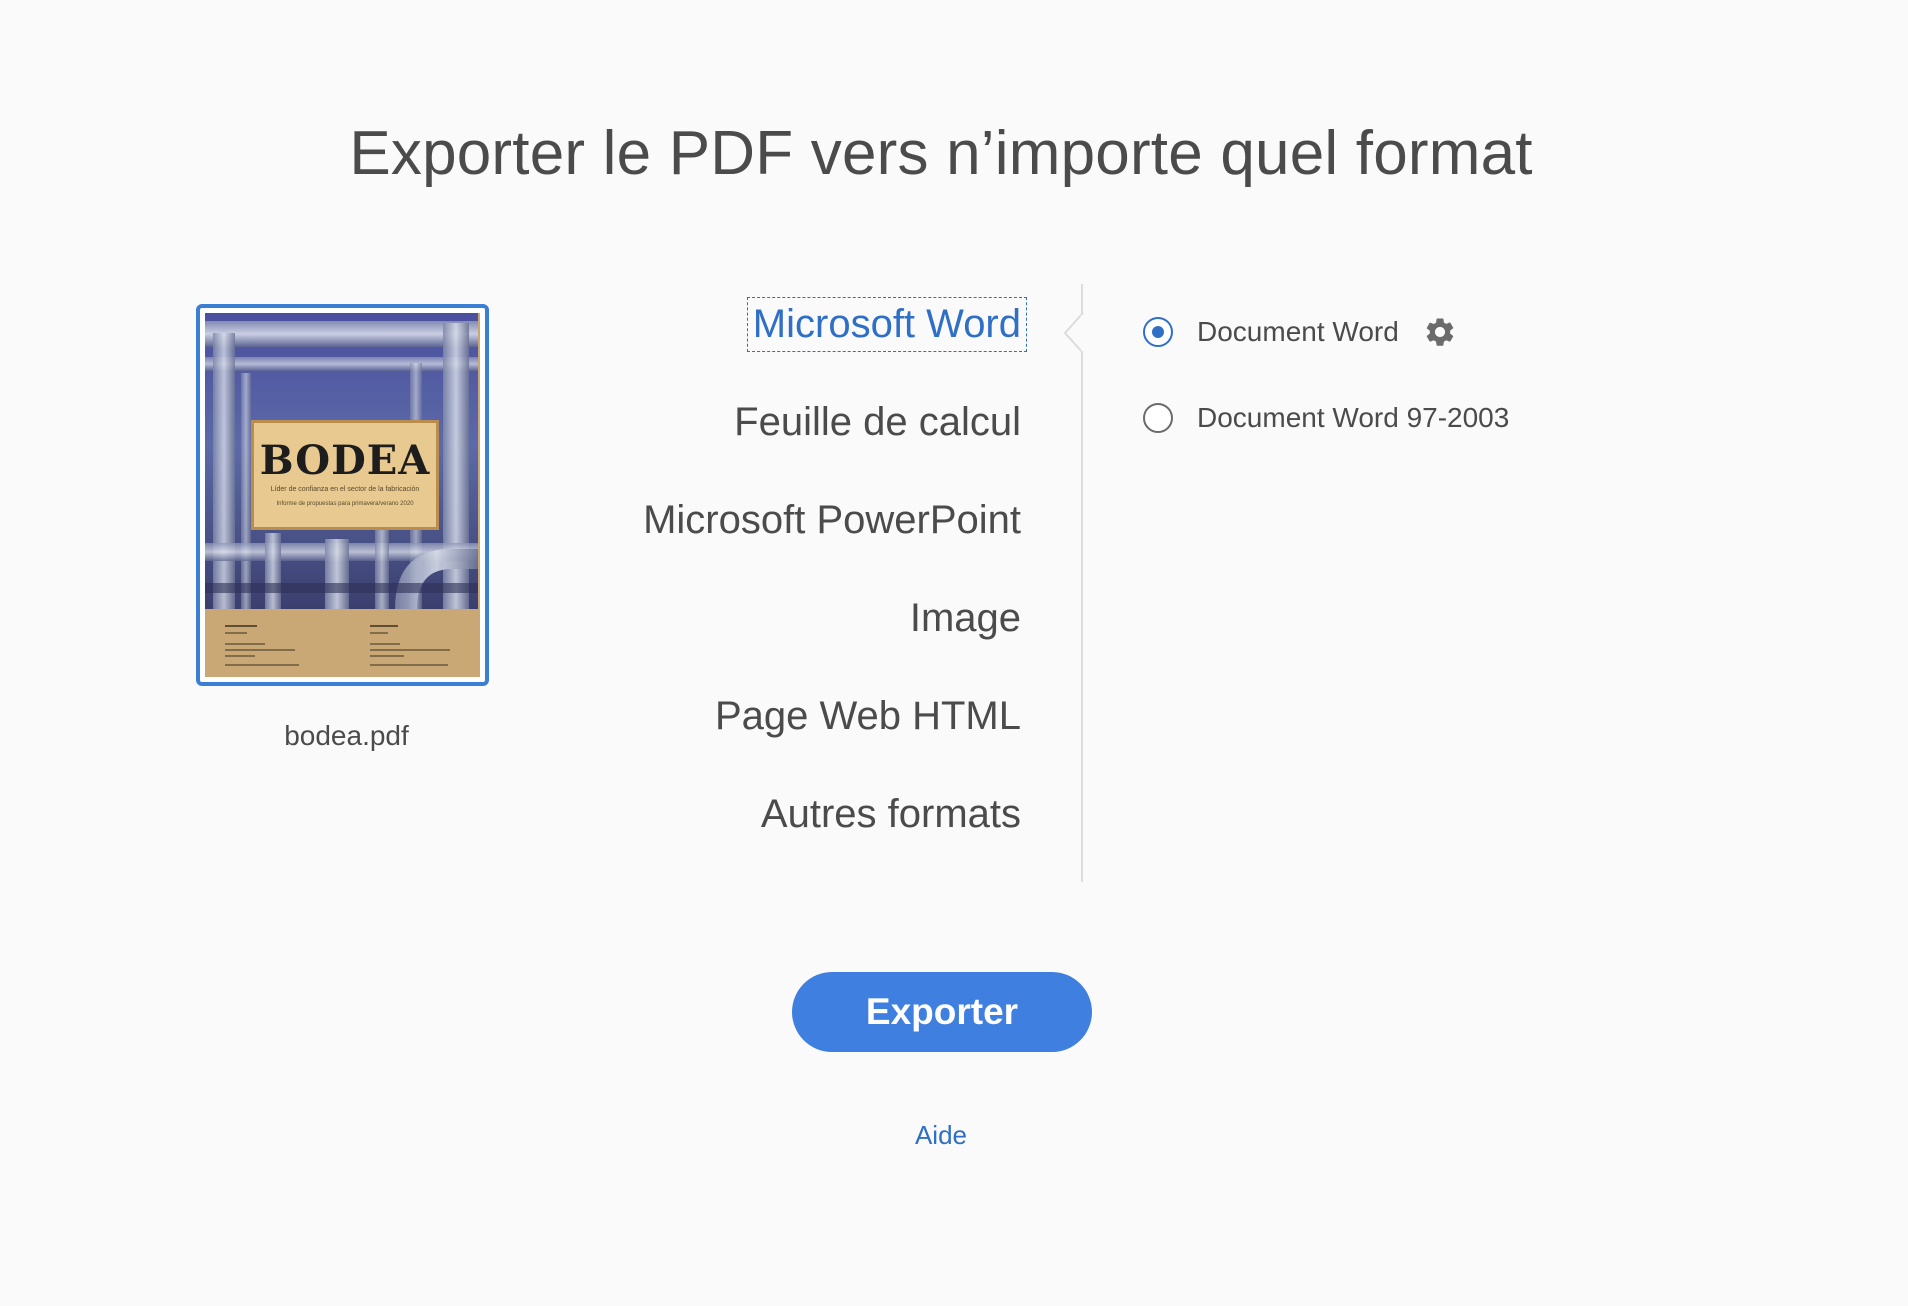  Describe the element at coordinates (942, 1012) in the screenshot. I see `export-button: Exporter` at that location.